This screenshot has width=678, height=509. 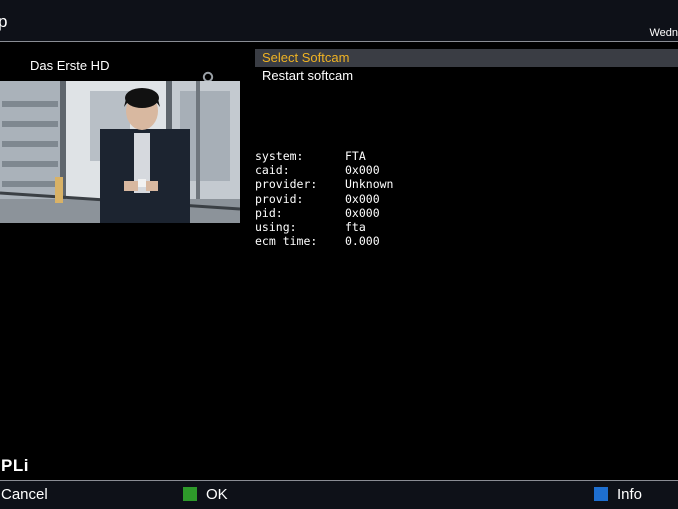 I want to click on info-row-provid: provid: 0x000, so click(x=324, y=199).